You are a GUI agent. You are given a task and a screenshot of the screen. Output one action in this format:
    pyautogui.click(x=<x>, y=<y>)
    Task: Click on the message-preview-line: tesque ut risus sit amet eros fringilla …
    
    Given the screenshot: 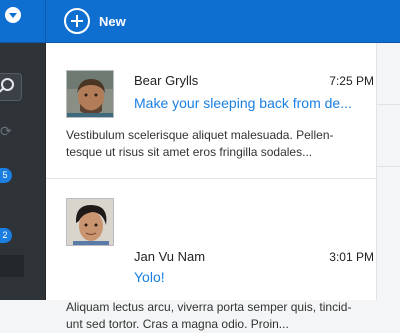 What is the action you would take?
    pyautogui.click(x=189, y=152)
    